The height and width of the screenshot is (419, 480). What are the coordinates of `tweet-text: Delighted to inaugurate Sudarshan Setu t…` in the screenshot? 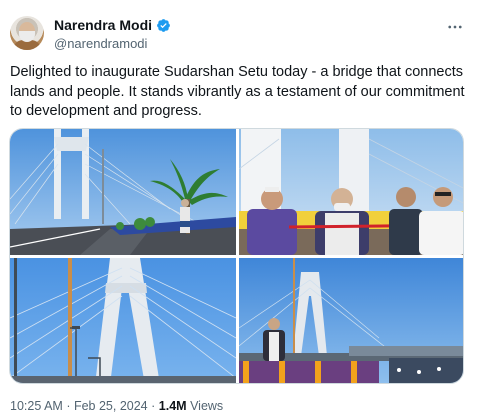 It's located at (237, 91).